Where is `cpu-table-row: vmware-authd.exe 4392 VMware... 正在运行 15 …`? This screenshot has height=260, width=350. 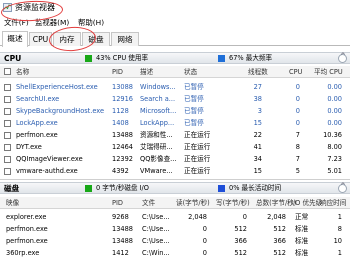
cpu-table-row: vmware-authd.exe 4392 VMware... 正在运行 15 … is located at coordinates (175, 171).